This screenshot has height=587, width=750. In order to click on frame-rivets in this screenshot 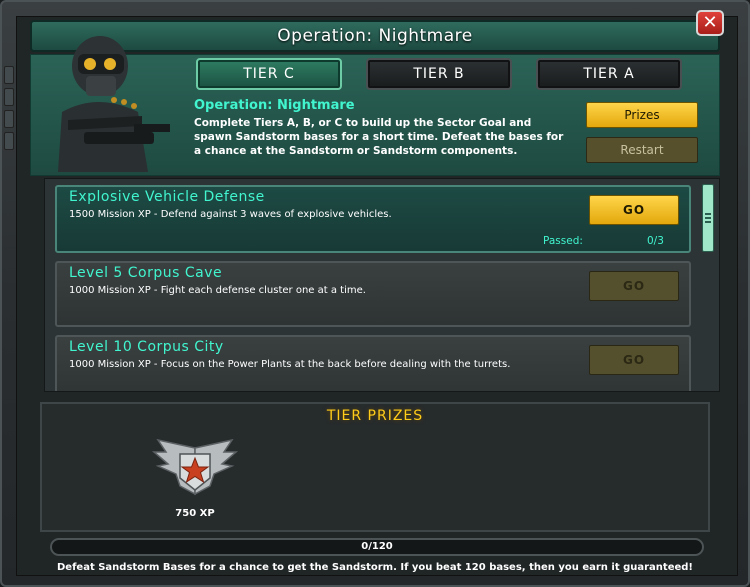, I will do `click(9, 107)`.